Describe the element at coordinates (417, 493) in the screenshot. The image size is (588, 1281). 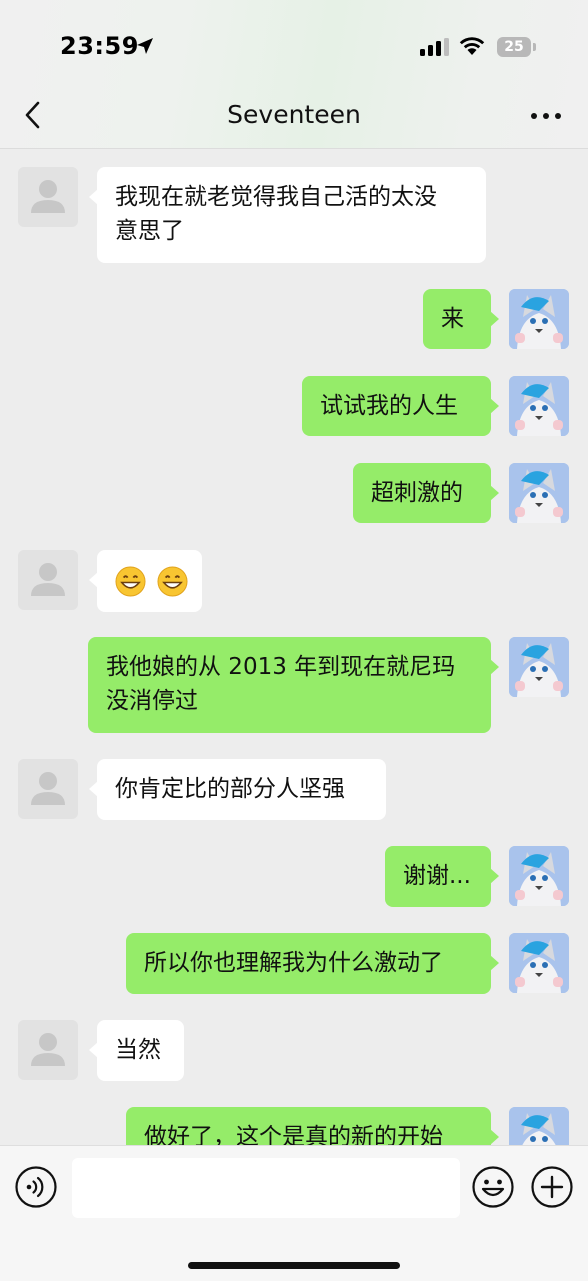
I see `message-text: 超刺激的` at that location.